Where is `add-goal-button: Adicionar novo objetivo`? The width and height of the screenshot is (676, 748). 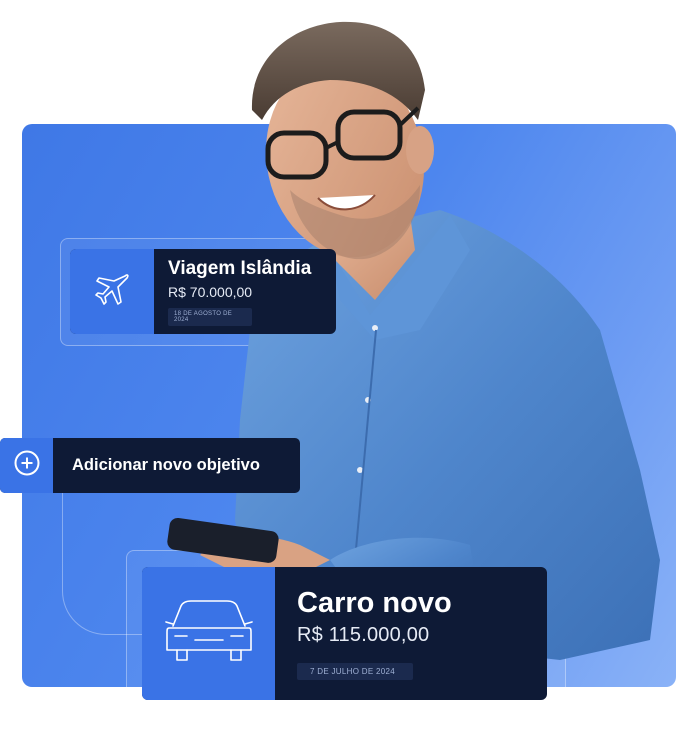
add-goal-button: Adicionar novo objetivo is located at coordinates (150, 465).